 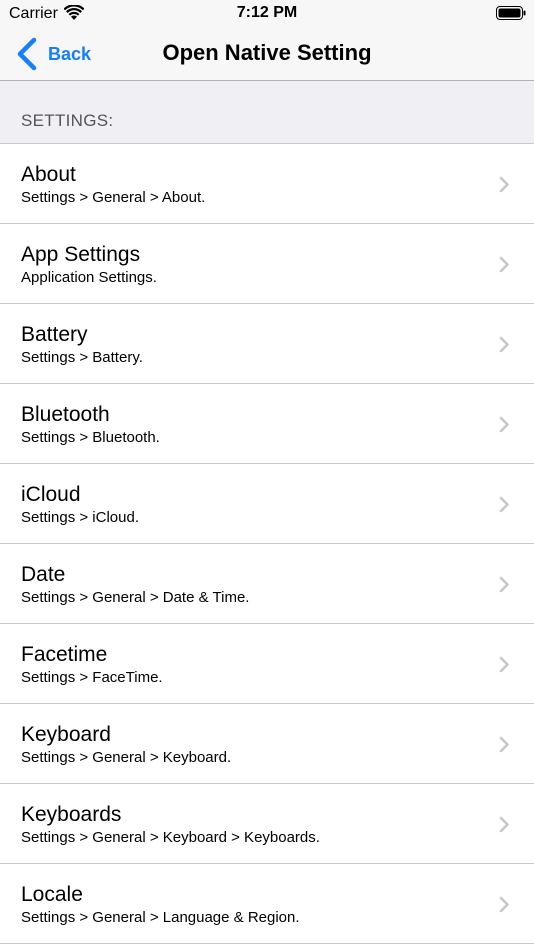 I want to click on list-item-title: Facetime, so click(x=64, y=654).